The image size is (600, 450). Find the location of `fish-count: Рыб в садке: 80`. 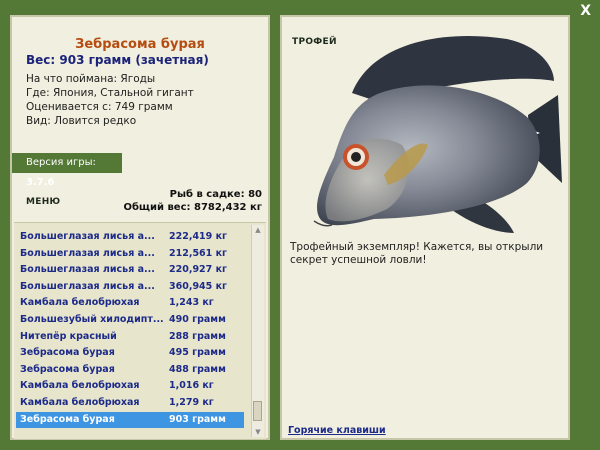

fish-count: Рыб в садке: 80 is located at coordinates (215, 194).